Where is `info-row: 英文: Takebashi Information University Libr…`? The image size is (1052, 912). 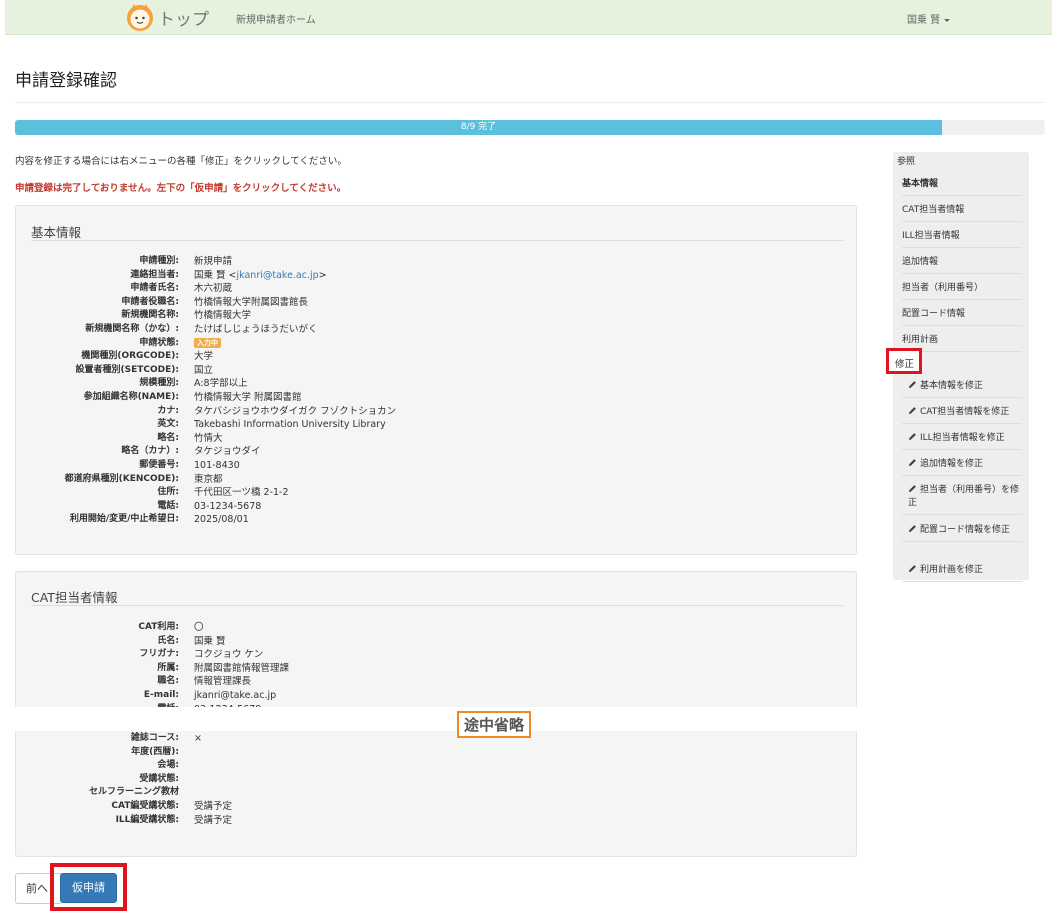
info-row: 英文: Takebashi Information University Libr… is located at coordinates (437, 425).